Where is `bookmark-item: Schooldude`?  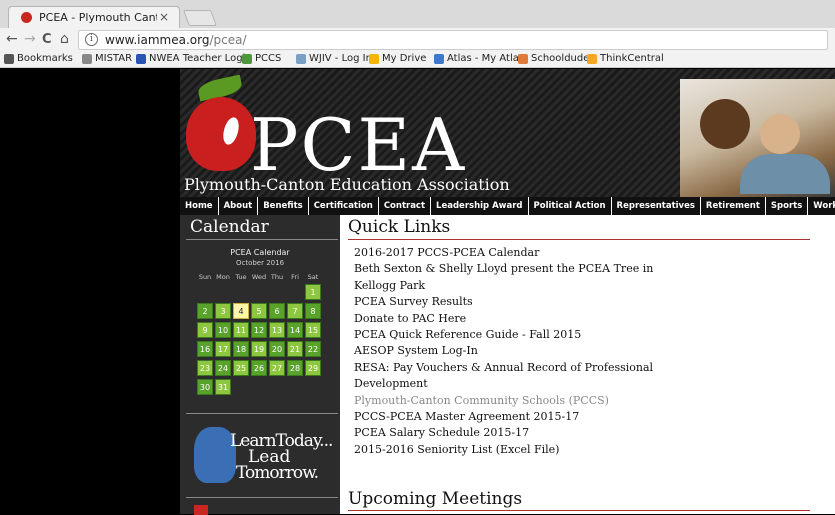 bookmark-item: Schooldude is located at coordinates (553, 58).